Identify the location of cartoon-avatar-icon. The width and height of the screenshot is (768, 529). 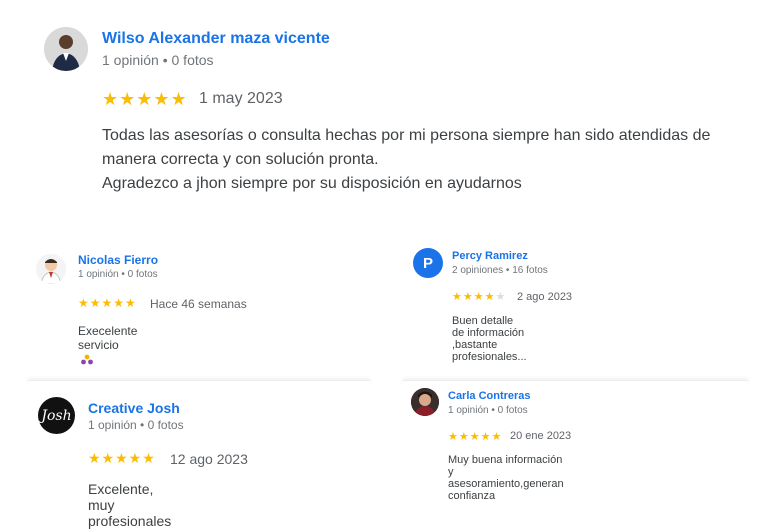
(51, 269).